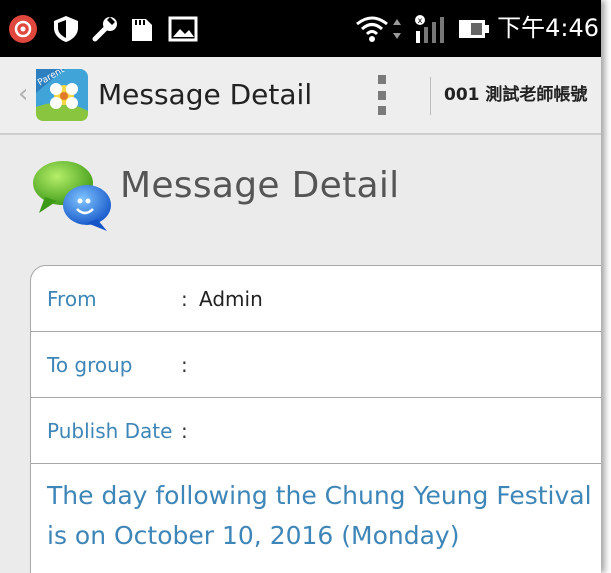 The height and width of the screenshot is (573, 611). Describe the element at coordinates (515, 95) in the screenshot. I see `account-switcher: 001 測試老師帳號` at that location.